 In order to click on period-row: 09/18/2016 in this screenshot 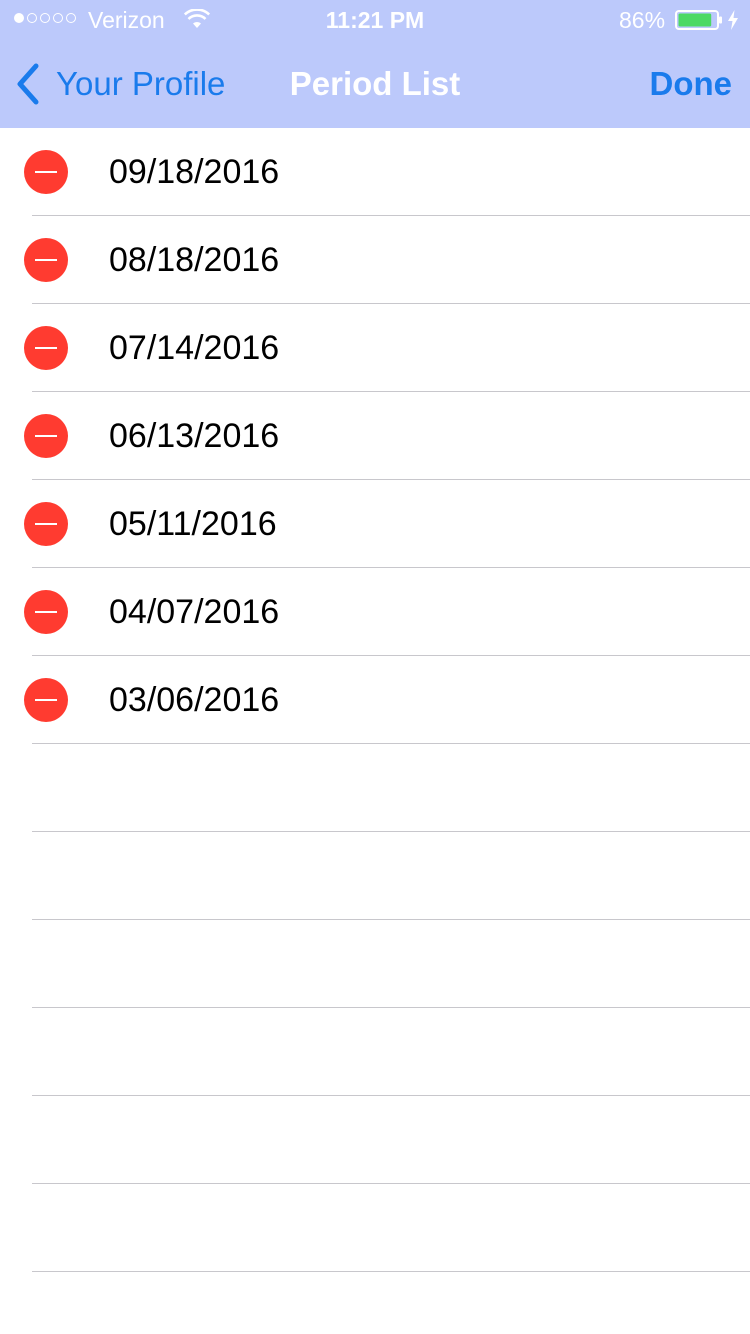, I will do `click(387, 172)`.